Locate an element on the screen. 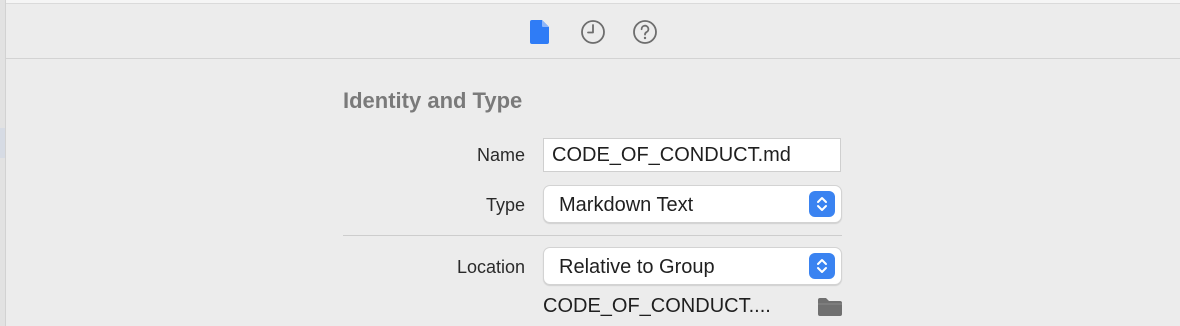 The image size is (1180, 326). folder-icon is located at coordinates (830, 307).